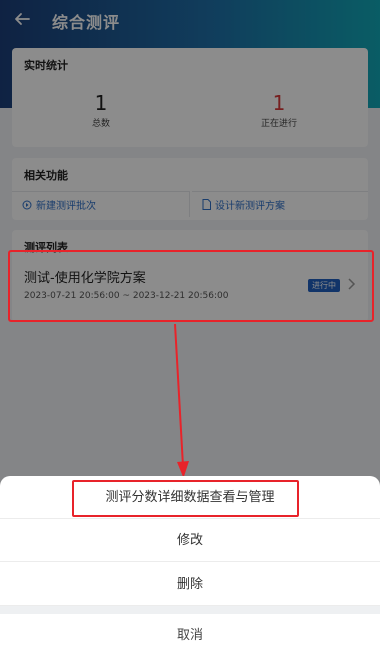  Describe the element at coordinates (191, 286) in the screenshot. I see `annotation-highlight-list-item` at that location.